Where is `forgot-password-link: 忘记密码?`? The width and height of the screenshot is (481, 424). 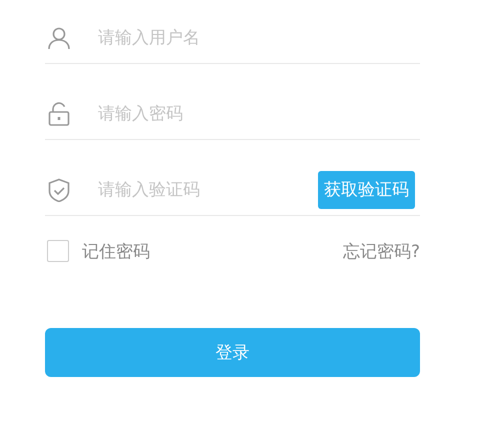 forgot-password-link: 忘记密码? is located at coordinates (381, 251).